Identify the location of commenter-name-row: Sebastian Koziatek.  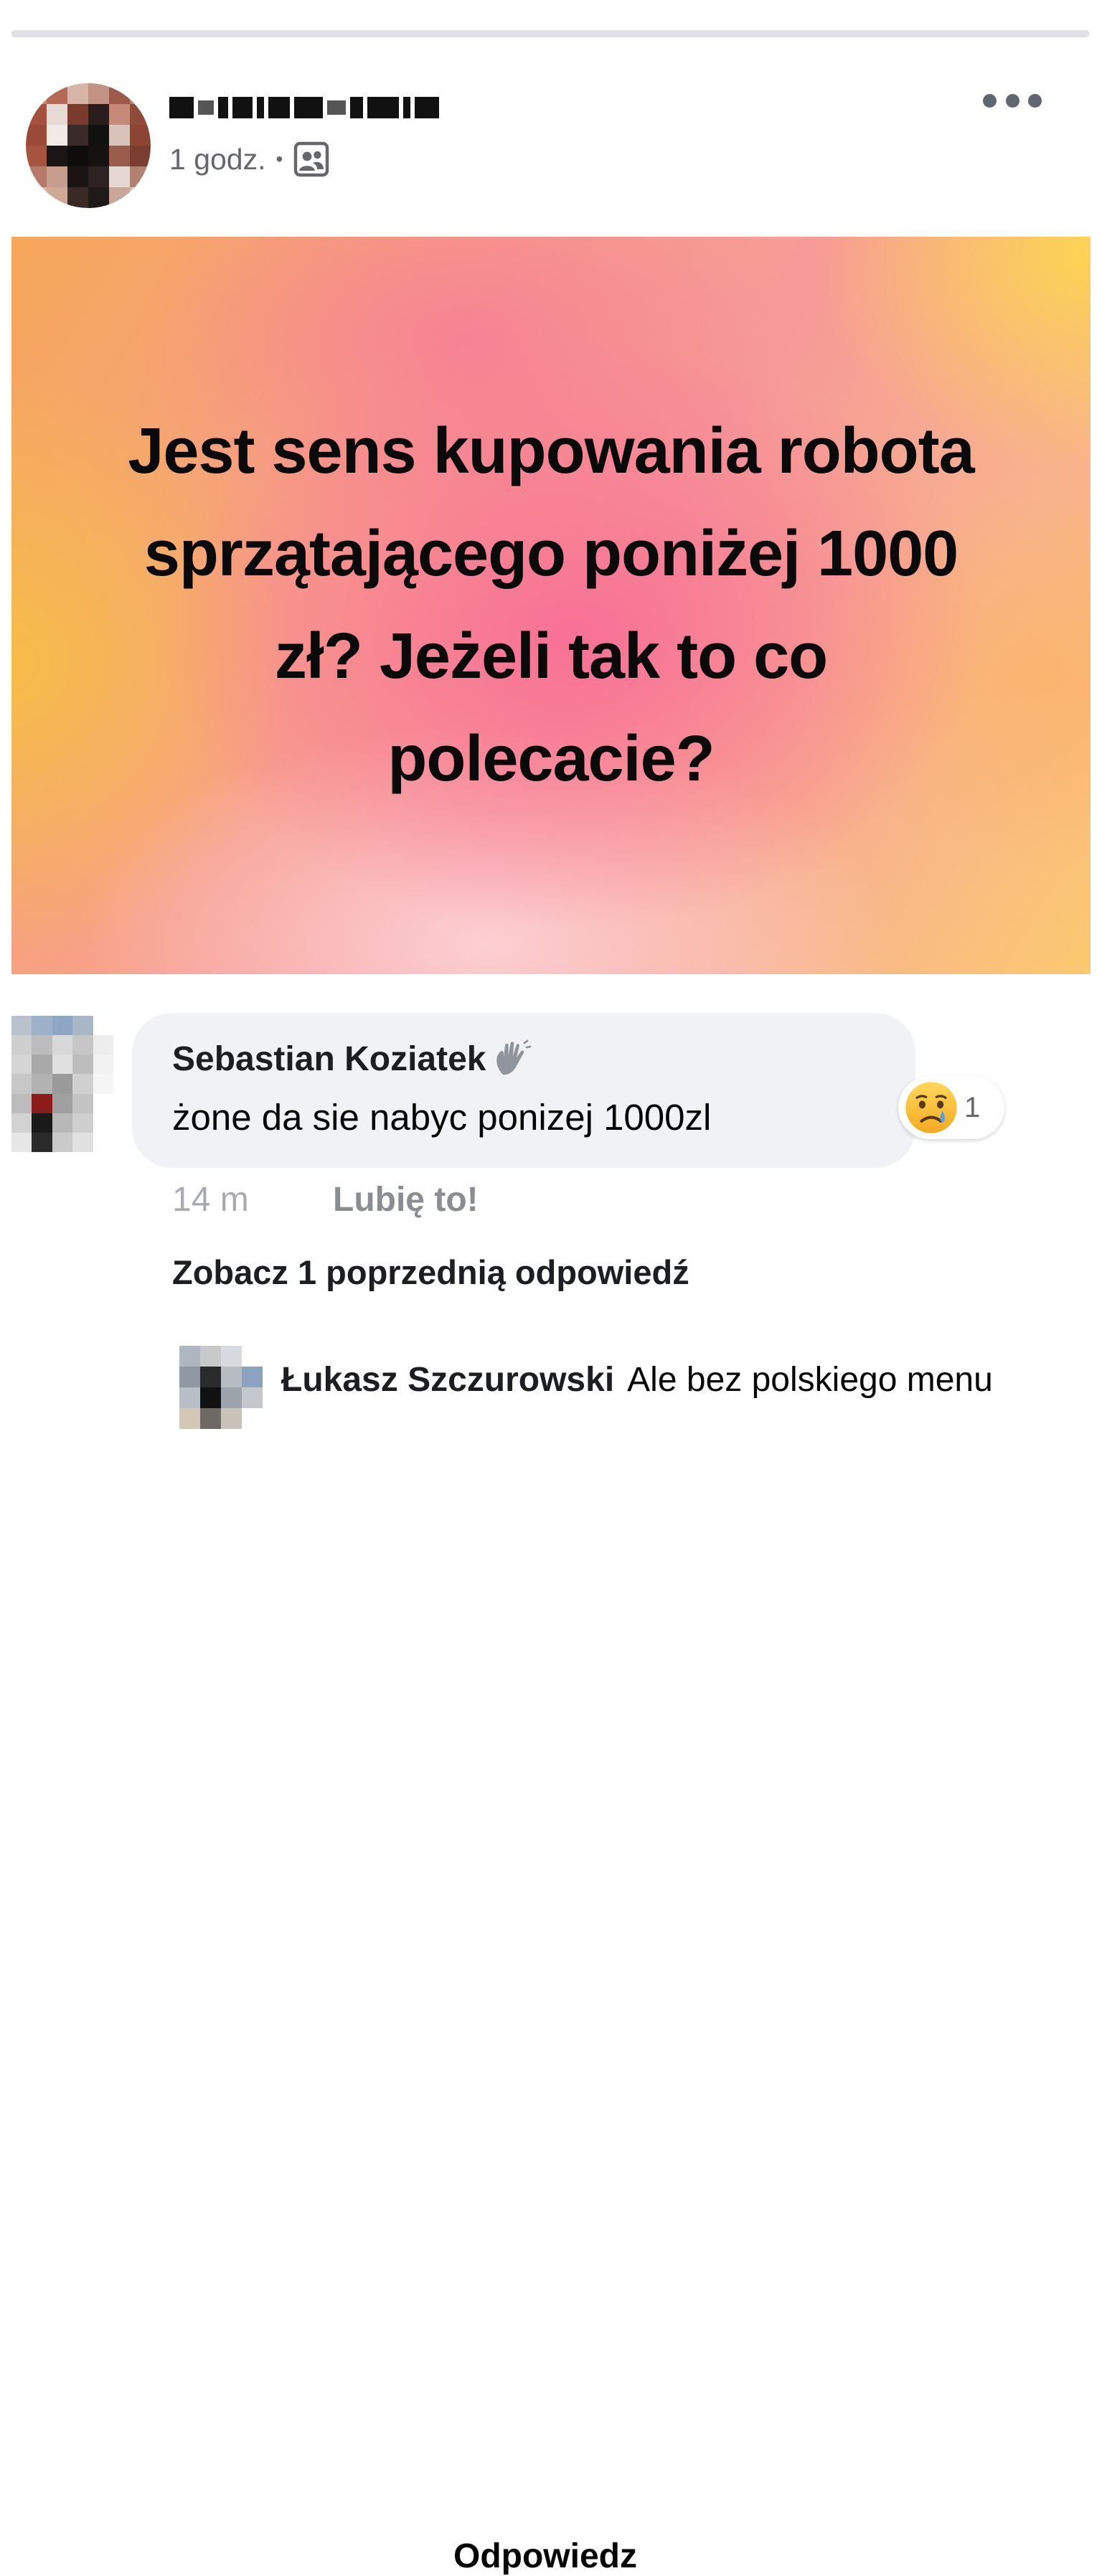
(352, 1059).